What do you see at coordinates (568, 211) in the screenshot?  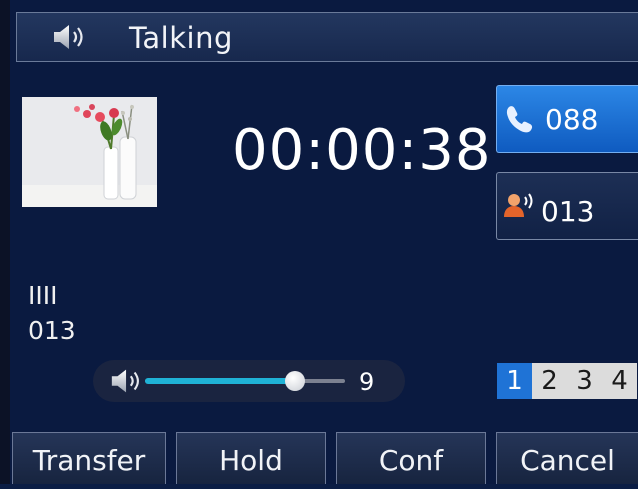 I see `line-key-label: 013` at bounding box center [568, 211].